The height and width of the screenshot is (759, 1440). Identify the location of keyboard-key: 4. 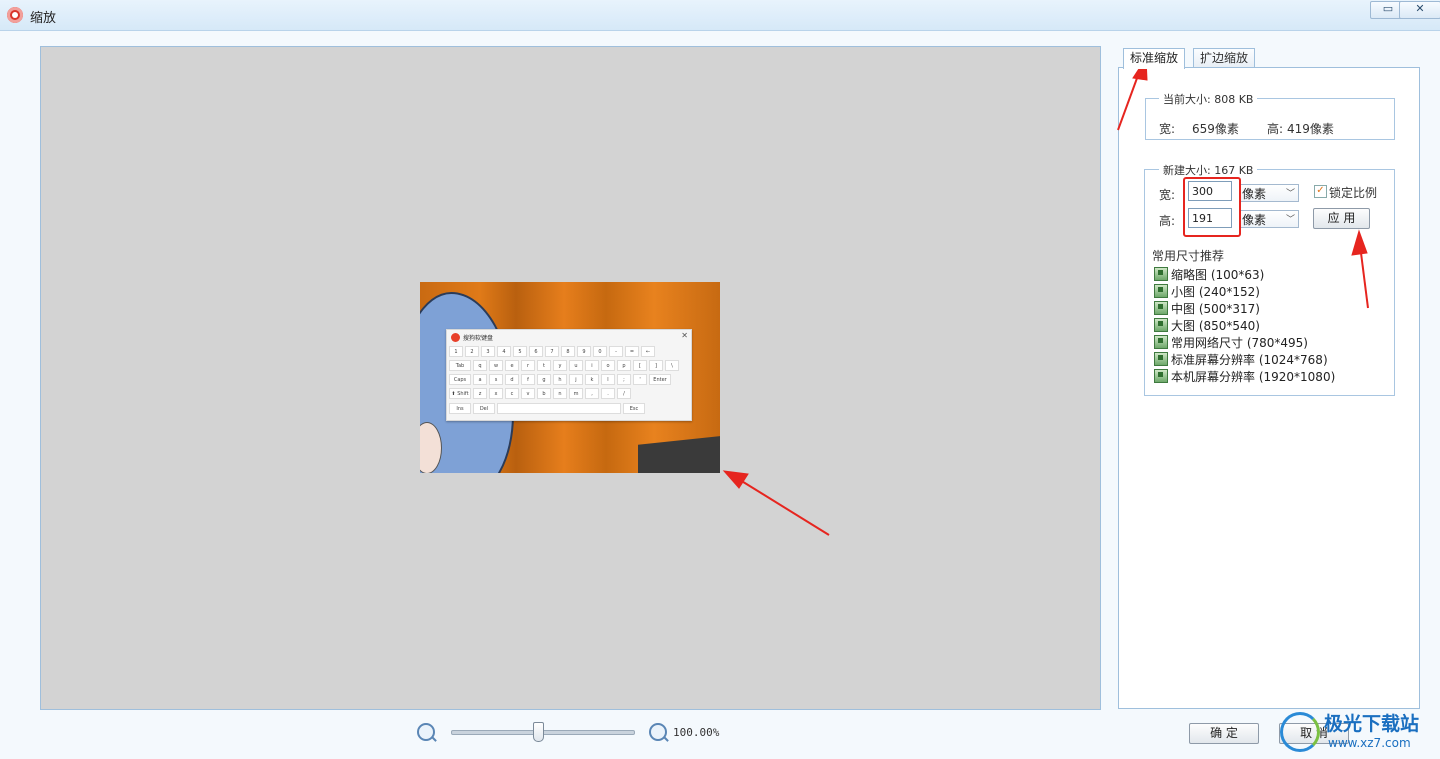
(504, 351).